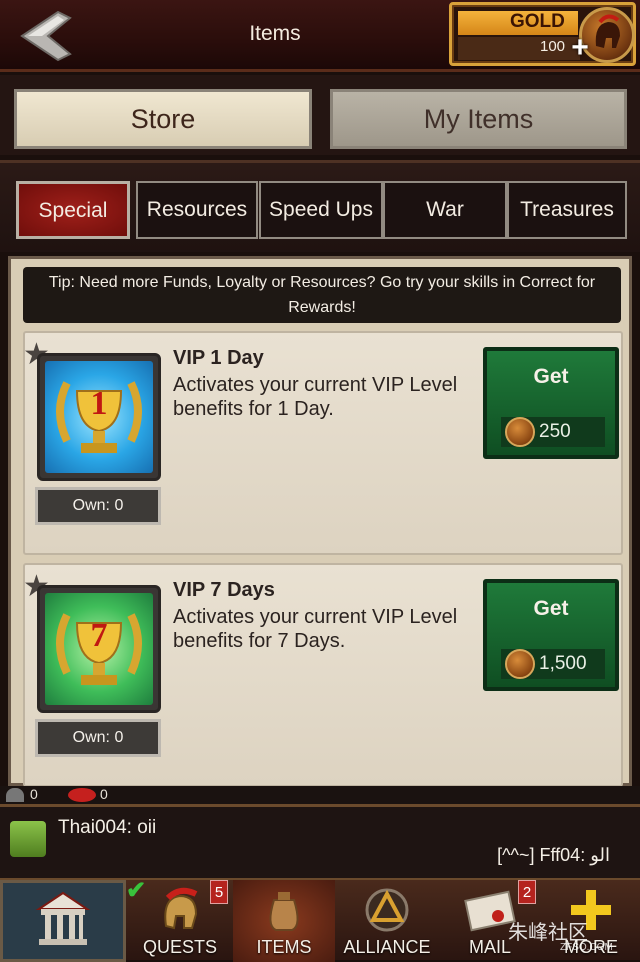 This screenshot has width=640, height=962. What do you see at coordinates (180, 910) in the screenshot?
I see `spartan-helmet-icon` at bounding box center [180, 910].